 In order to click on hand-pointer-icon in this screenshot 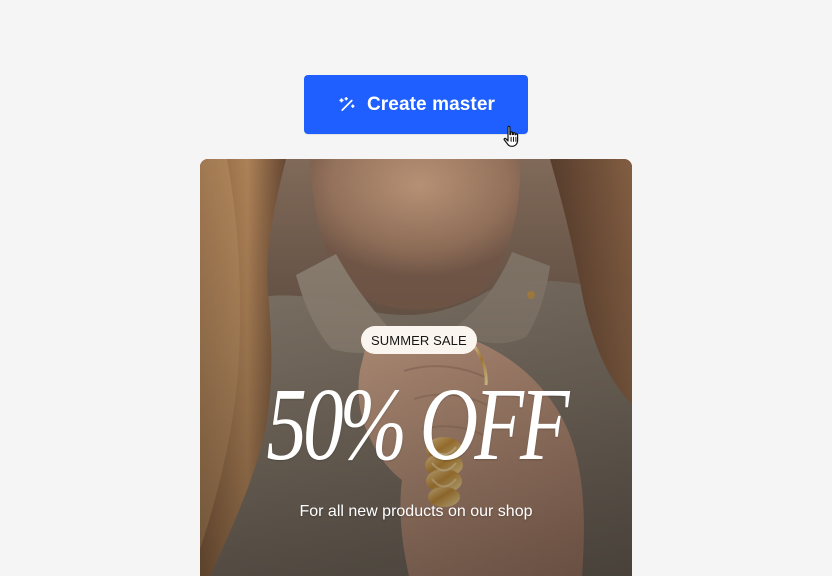, I will do `click(511, 136)`.